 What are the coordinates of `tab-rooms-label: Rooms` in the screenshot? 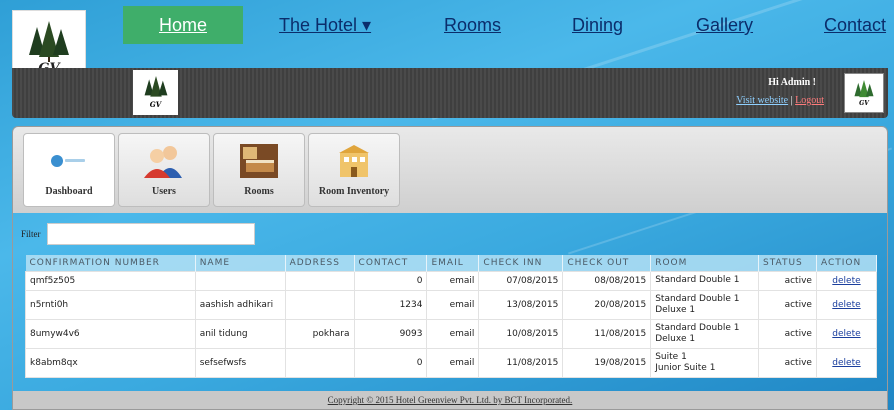 It's located at (259, 191).